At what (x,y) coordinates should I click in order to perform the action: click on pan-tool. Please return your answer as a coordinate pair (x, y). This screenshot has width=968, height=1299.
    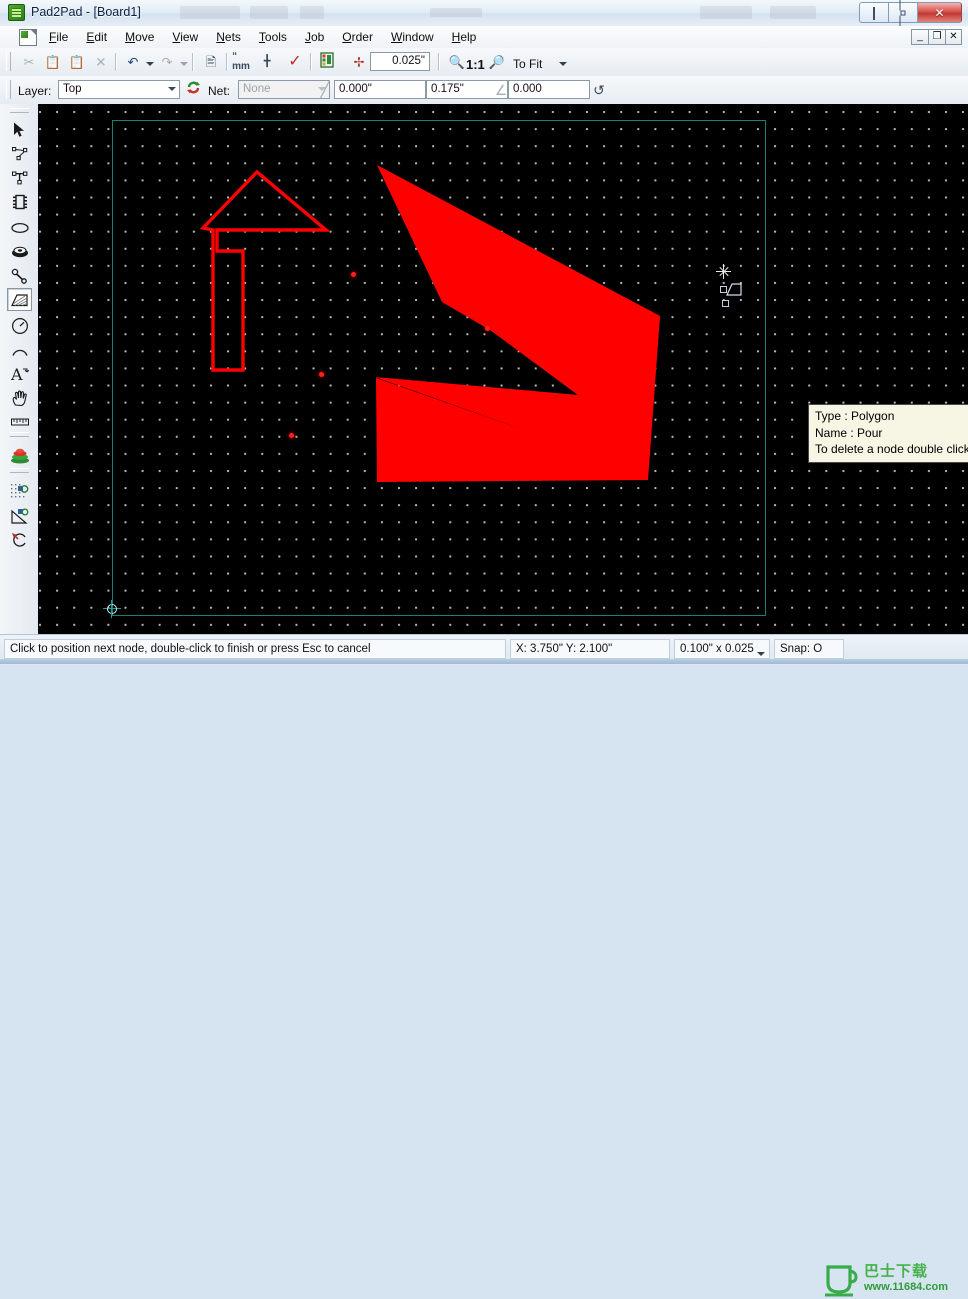
    Looking at the image, I should click on (19, 397).